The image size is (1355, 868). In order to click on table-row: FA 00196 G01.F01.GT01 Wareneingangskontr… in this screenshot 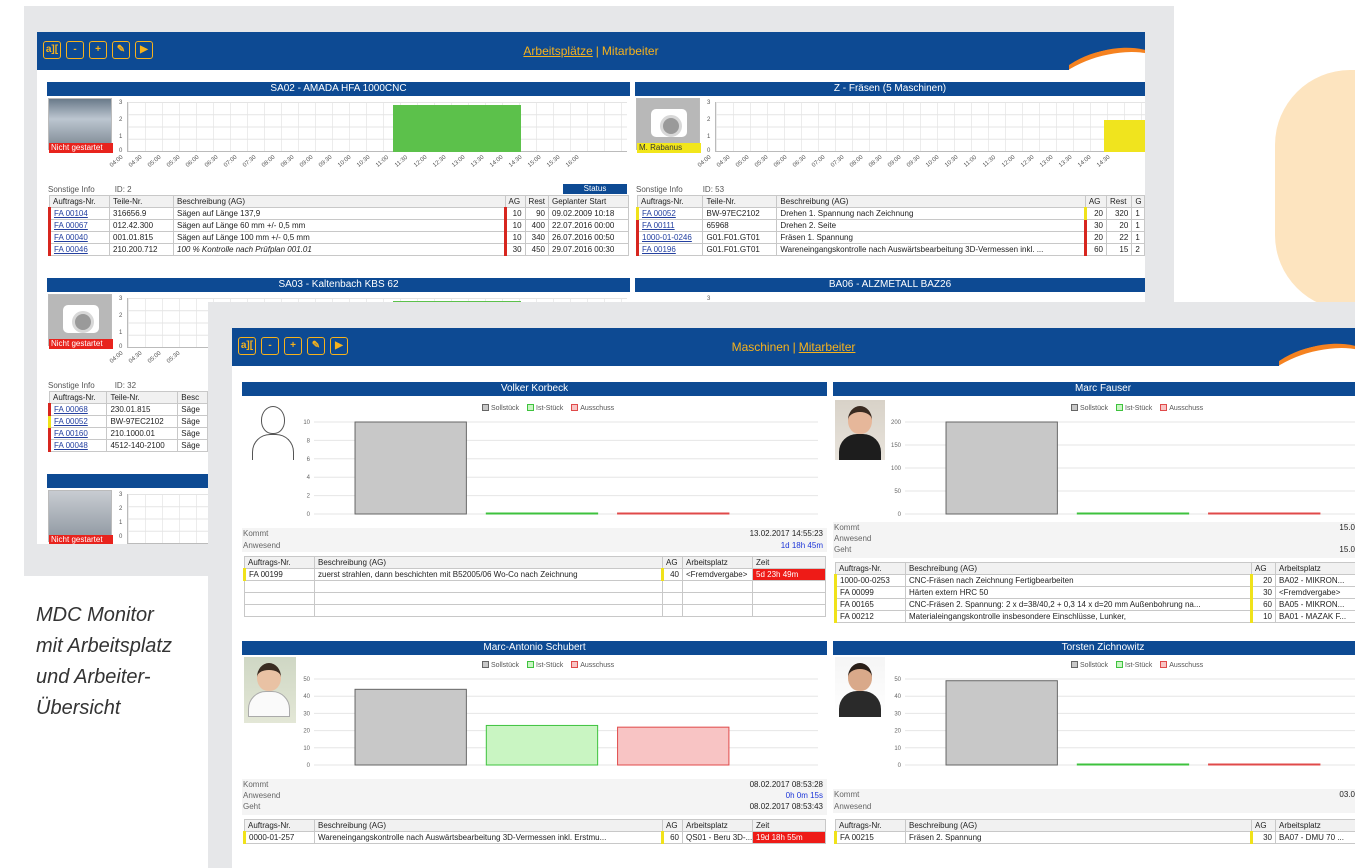, I will do `click(890, 249)`.